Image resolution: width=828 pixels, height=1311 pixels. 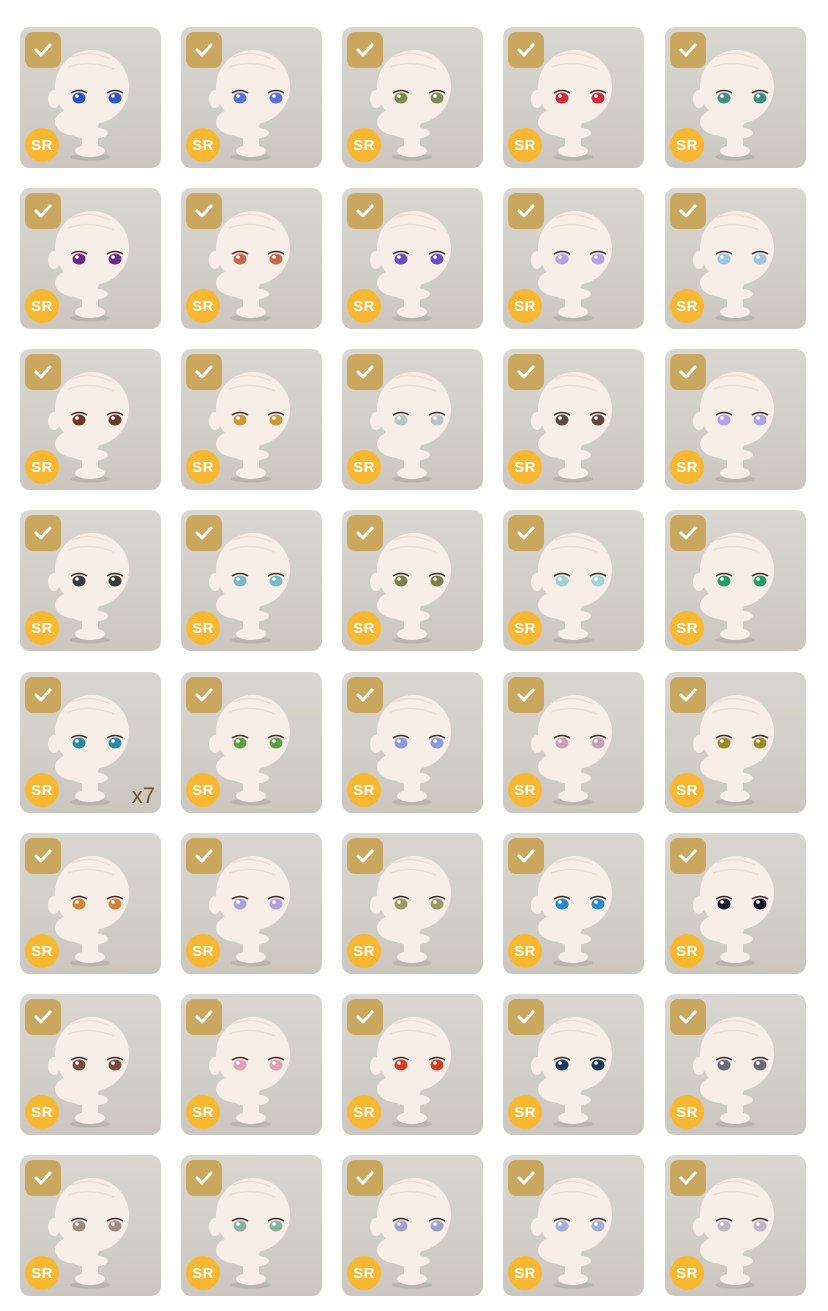 What do you see at coordinates (90, 742) in the screenshot?
I see `eye-item-tile: SR x7` at bounding box center [90, 742].